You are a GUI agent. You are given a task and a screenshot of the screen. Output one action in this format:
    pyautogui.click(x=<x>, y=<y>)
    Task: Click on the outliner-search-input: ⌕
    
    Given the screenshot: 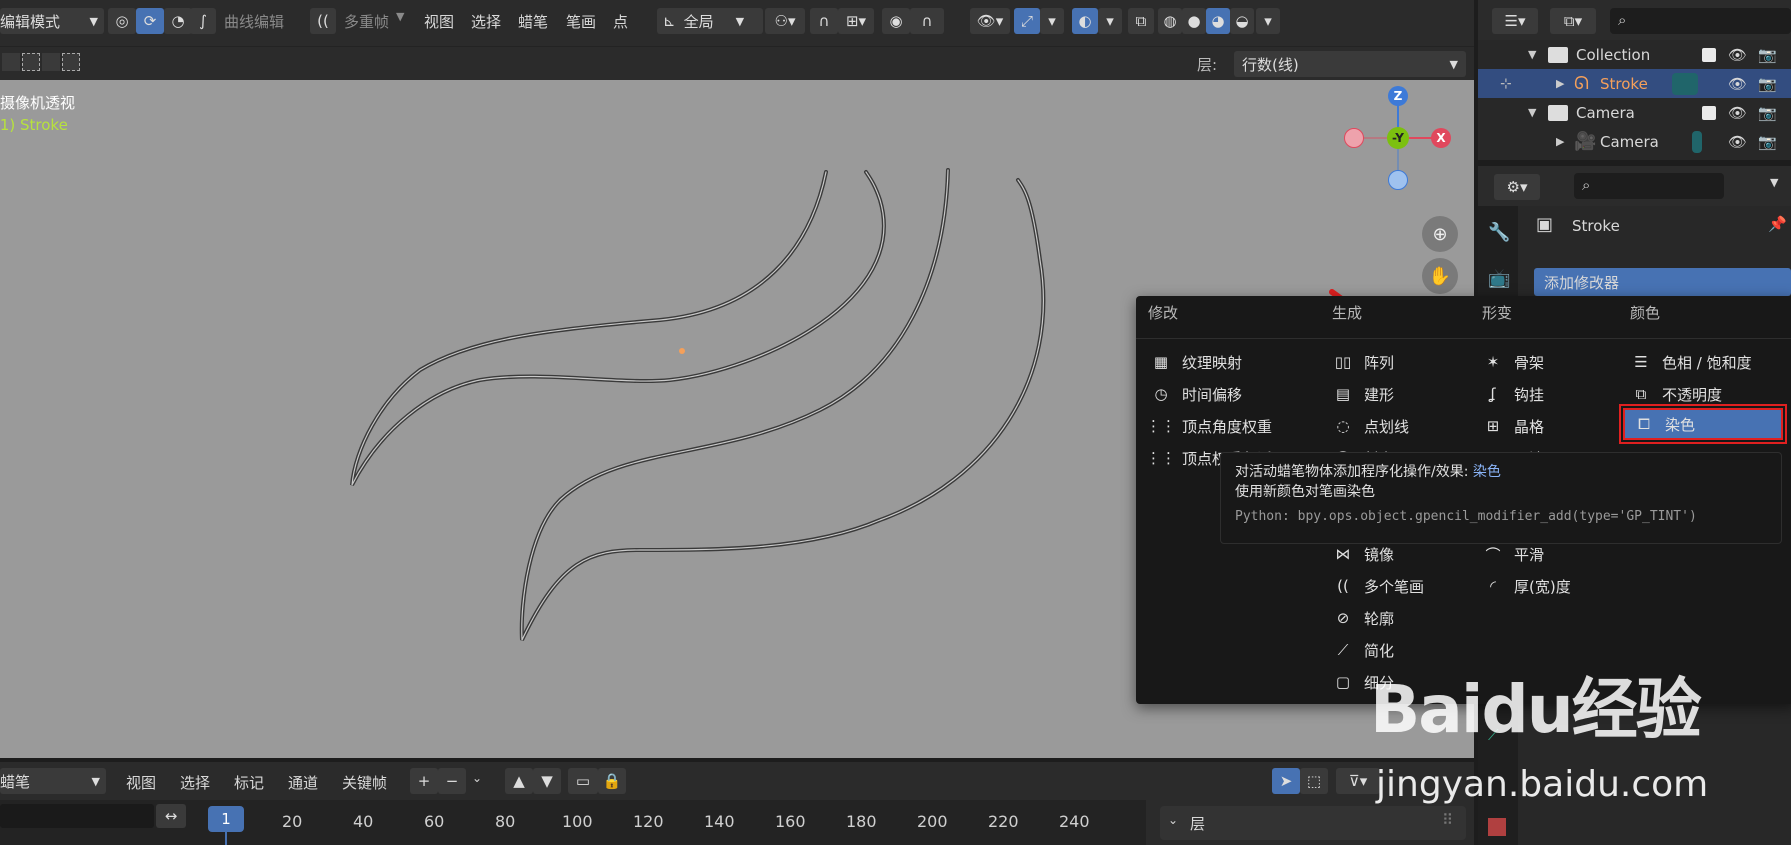 What is the action you would take?
    pyautogui.click(x=1700, y=21)
    